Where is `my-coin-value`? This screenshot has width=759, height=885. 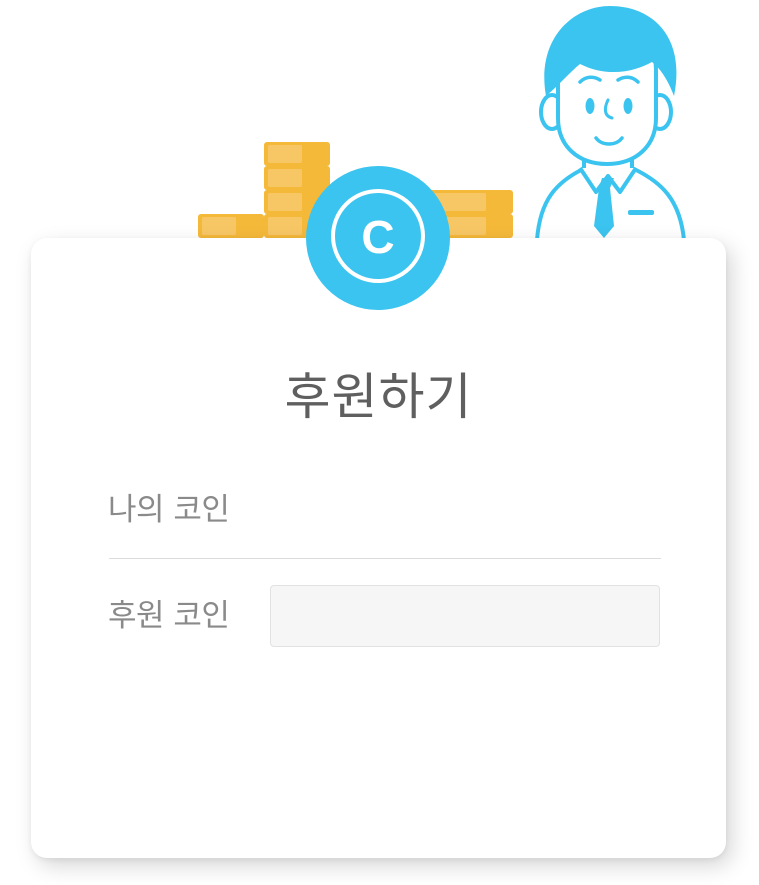
my-coin-value is located at coordinates (465, 510).